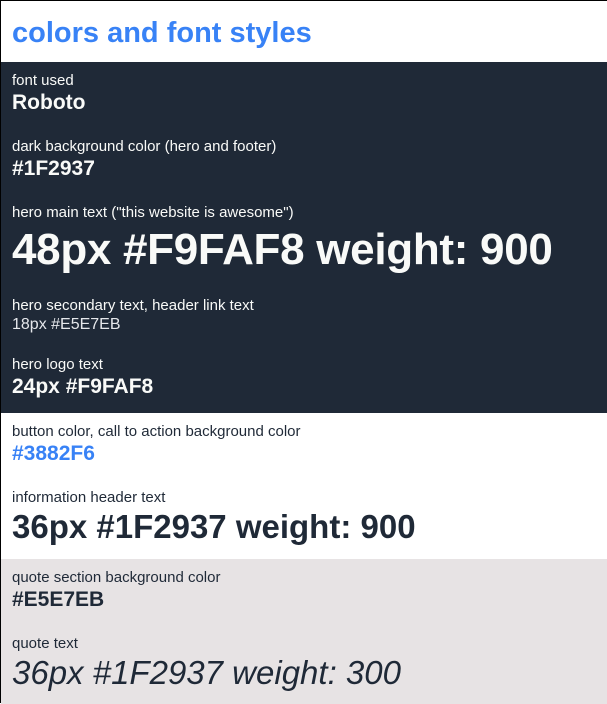 Image resolution: width=607 pixels, height=704 pixels. I want to click on quote-bg-color-block: quote section background color #E5E7EB, so click(116, 591).